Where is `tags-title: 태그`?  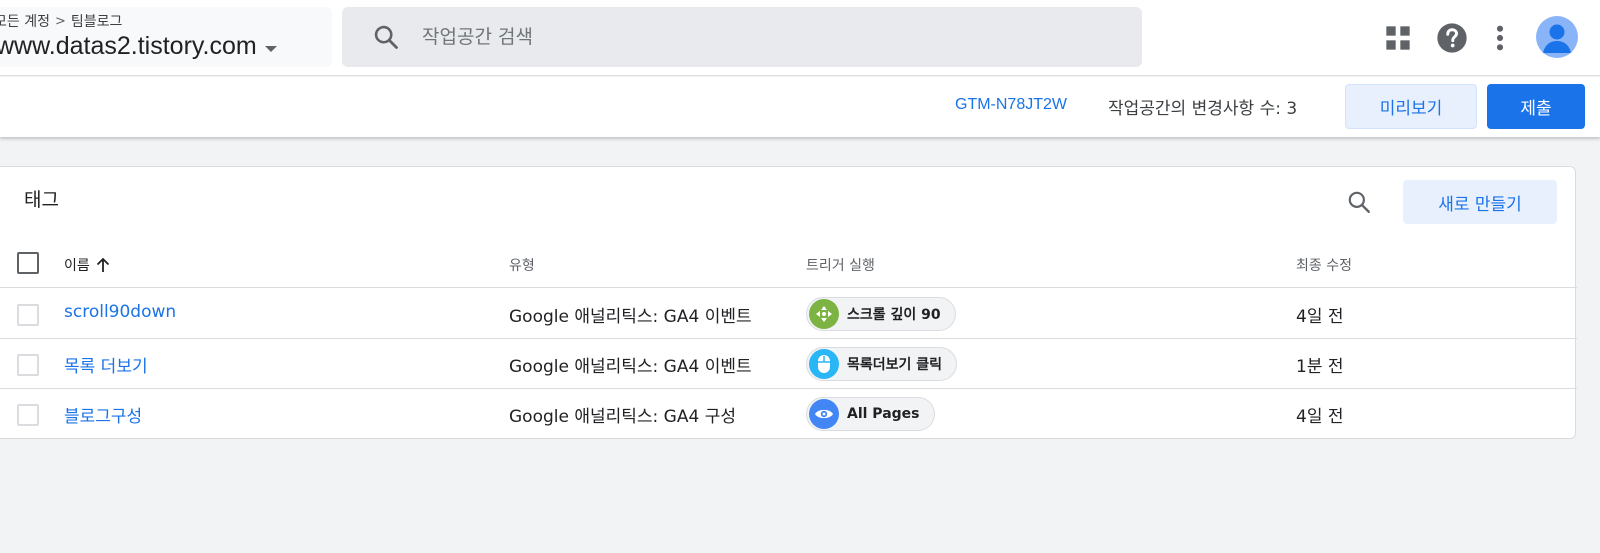 tags-title: 태그 is located at coordinates (41, 200).